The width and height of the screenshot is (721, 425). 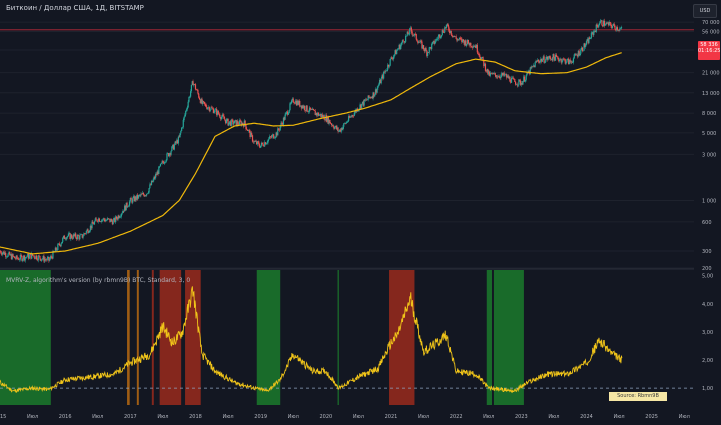 What do you see at coordinates (709, 201) in the screenshot?
I see `price-tick-label: 1 000` at bounding box center [709, 201].